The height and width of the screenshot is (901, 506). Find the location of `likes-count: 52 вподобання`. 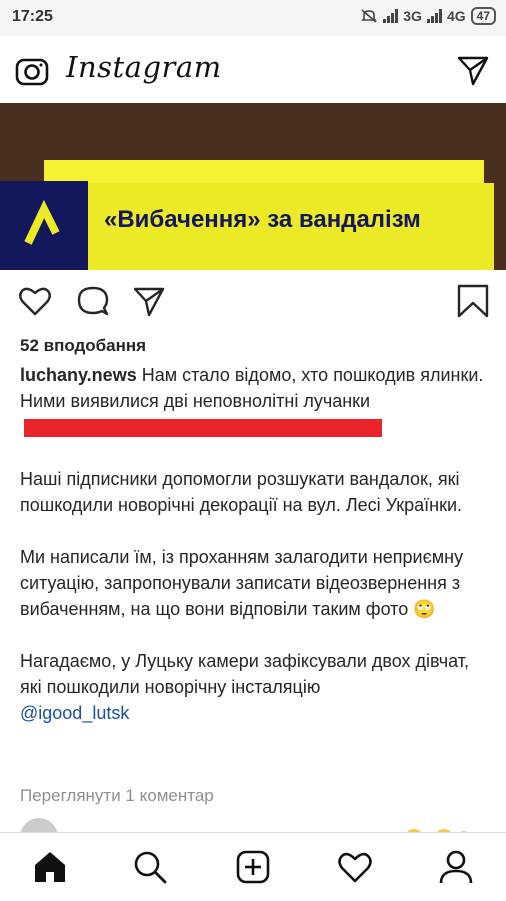

likes-count: 52 вподобання is located at coordinates (83, 346).